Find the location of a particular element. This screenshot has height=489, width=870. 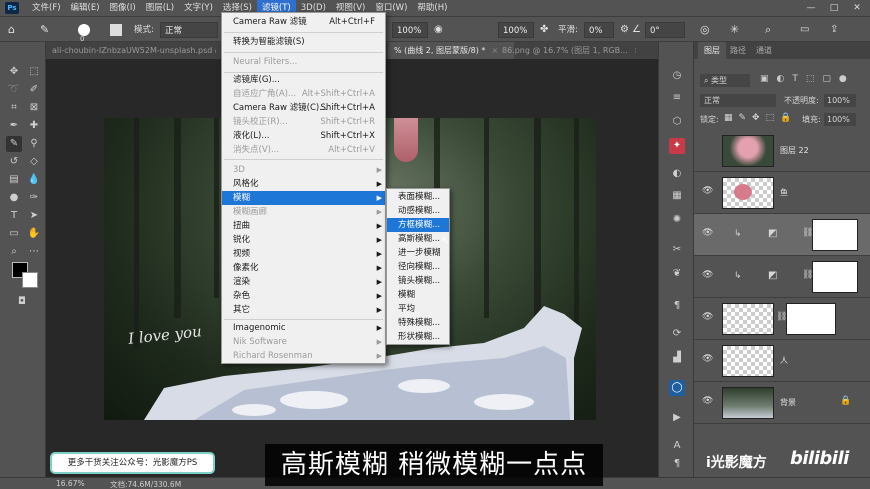

history-brush-icon: ↺ is located at coordinates (14, 162).